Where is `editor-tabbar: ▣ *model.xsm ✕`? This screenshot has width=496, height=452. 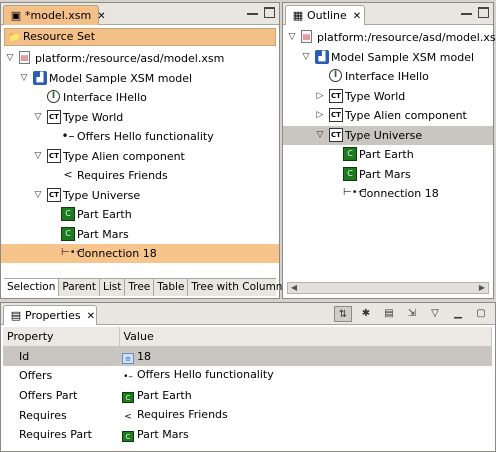
editor-tabbar: ▣ *model.xsm ✕ is located at coordinates (140, 14).